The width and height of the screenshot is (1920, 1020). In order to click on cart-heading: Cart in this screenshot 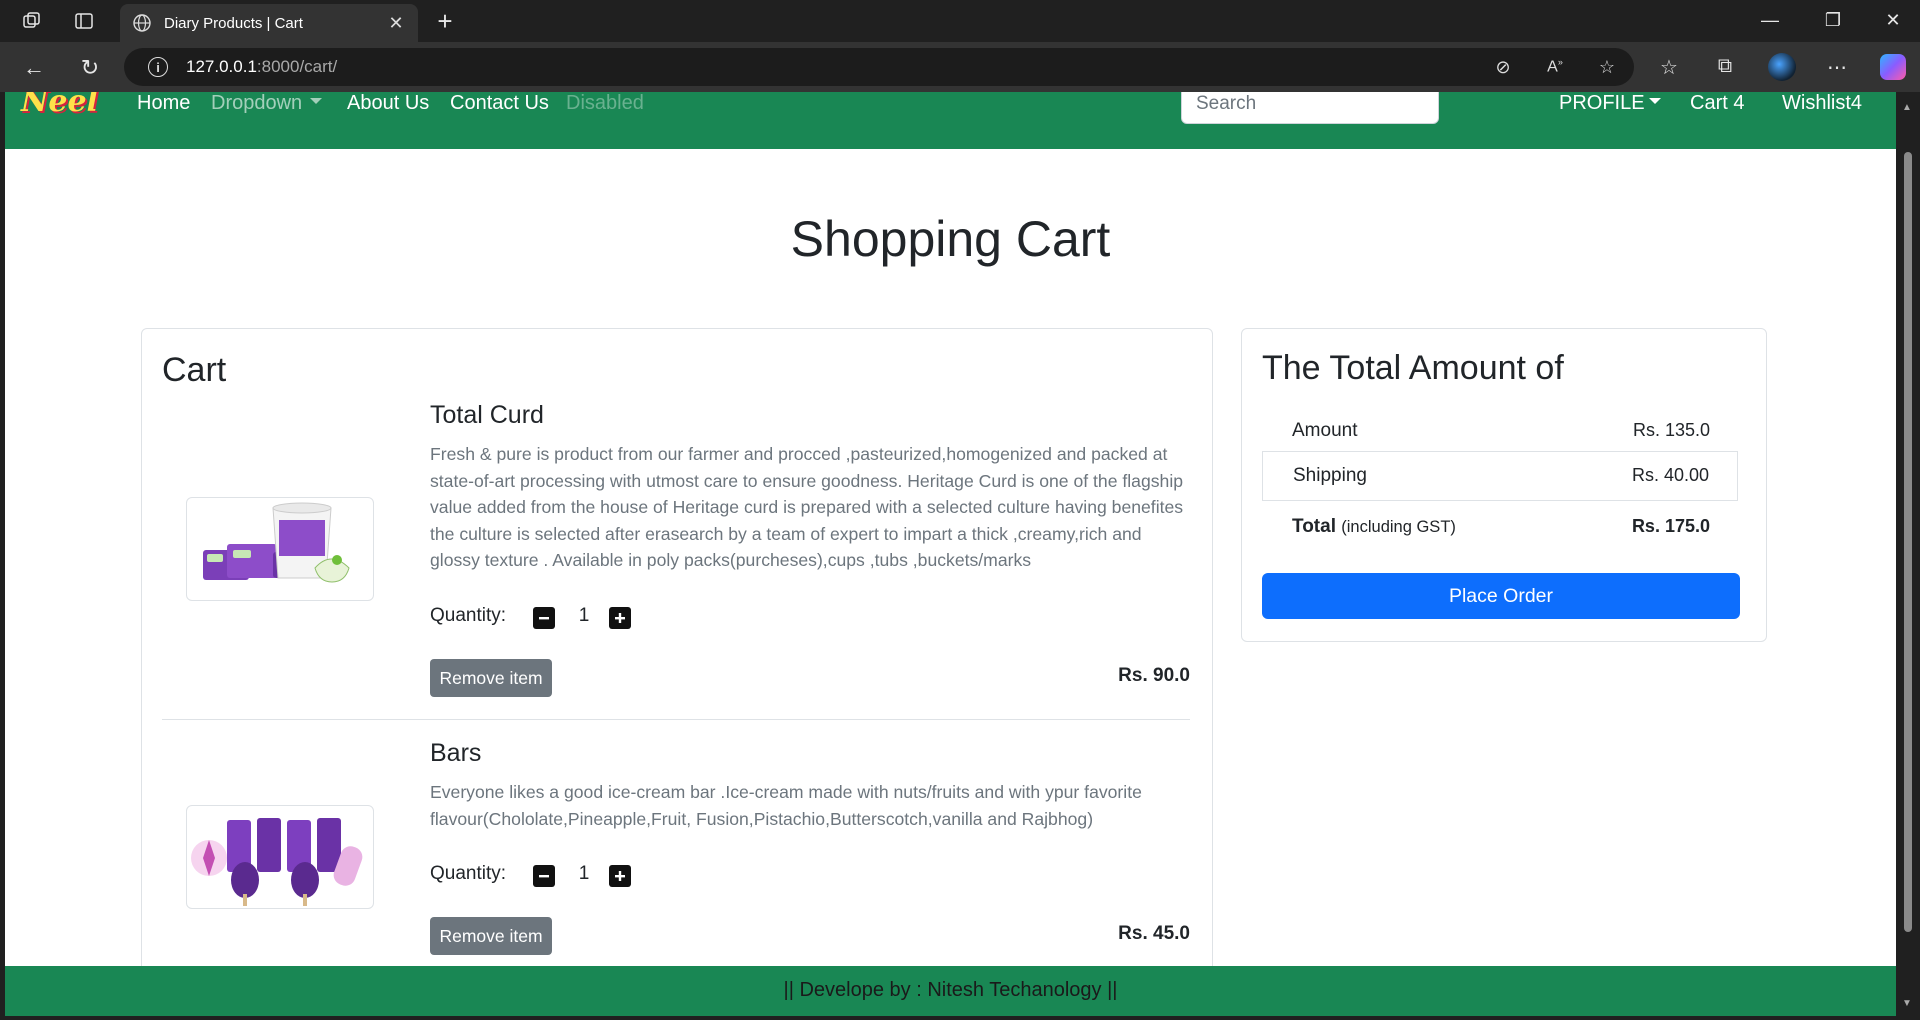, I will do `click(194, 370)`.